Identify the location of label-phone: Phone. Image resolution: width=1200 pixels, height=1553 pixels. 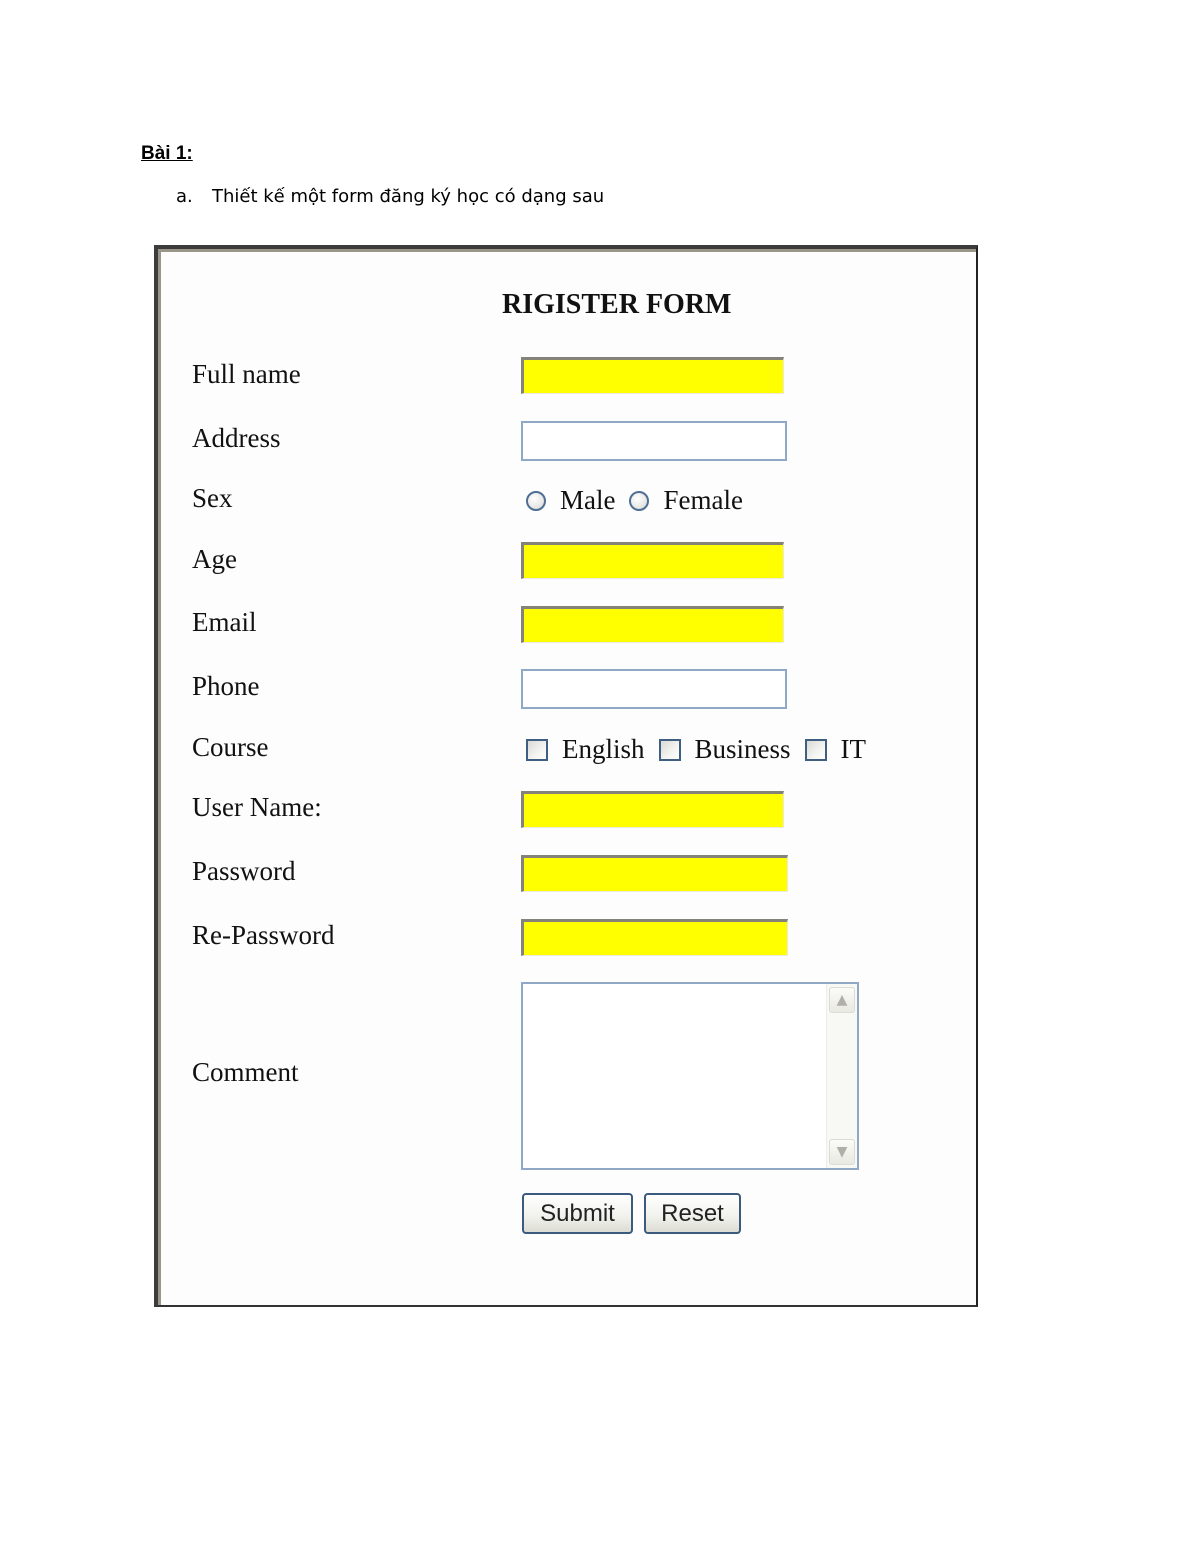
(226, 686).